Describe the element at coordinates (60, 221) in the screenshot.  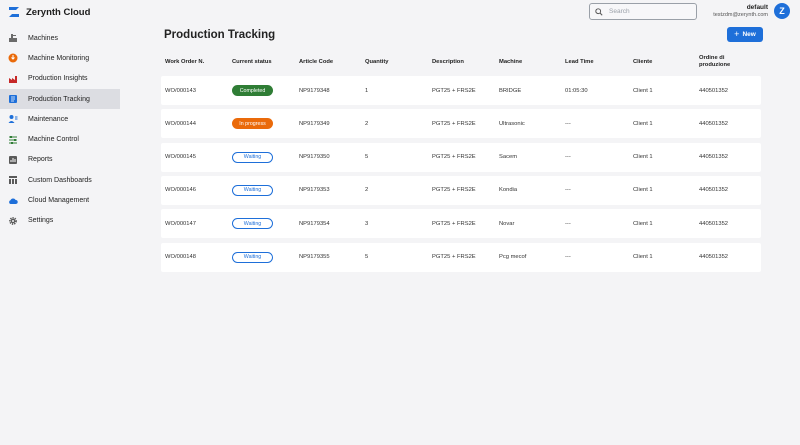
I see `sidebar-item-settings: Settings` at that location.